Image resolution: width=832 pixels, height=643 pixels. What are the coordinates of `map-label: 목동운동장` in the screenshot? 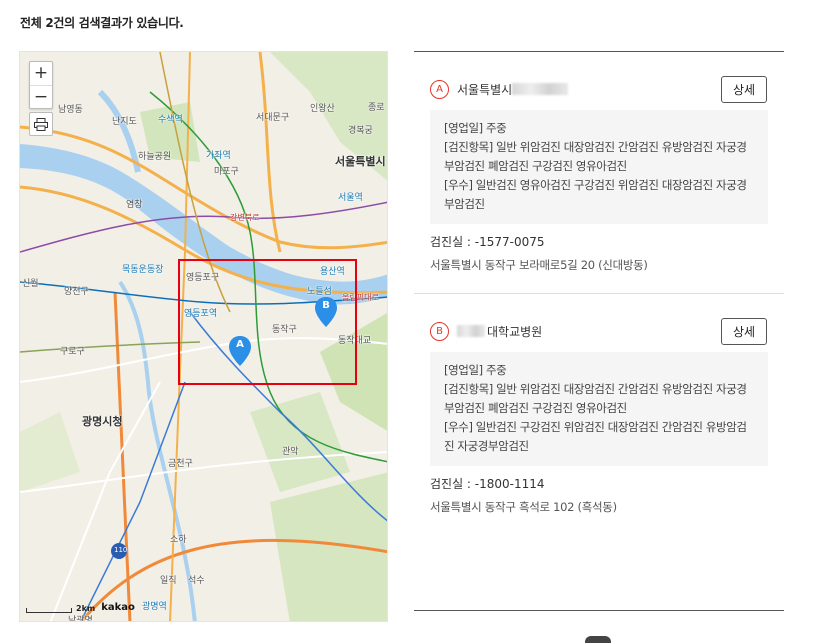 It's located at (143, 270).